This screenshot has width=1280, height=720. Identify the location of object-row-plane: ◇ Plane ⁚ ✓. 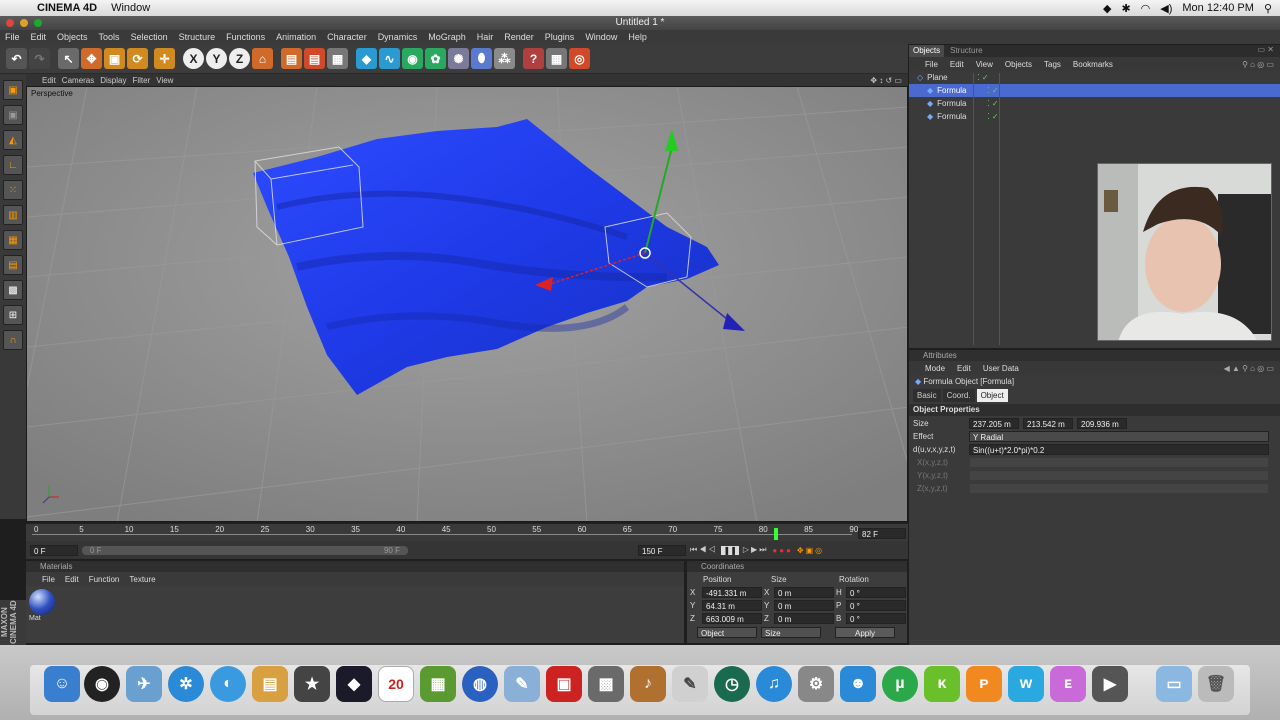
(1094, 77).